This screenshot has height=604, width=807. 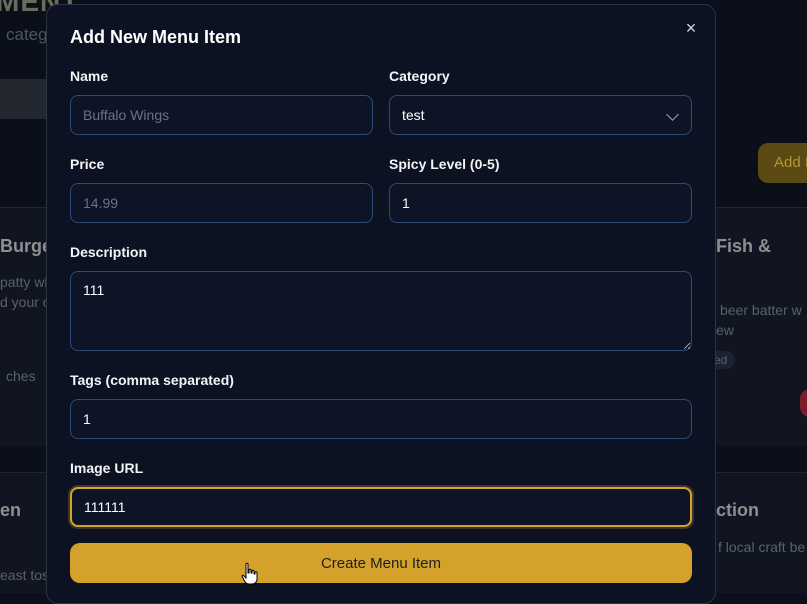 What do you see at coordinates (803, 403) in the screenshot?
I see `delete-button-background` at bounding box center [803, 403].